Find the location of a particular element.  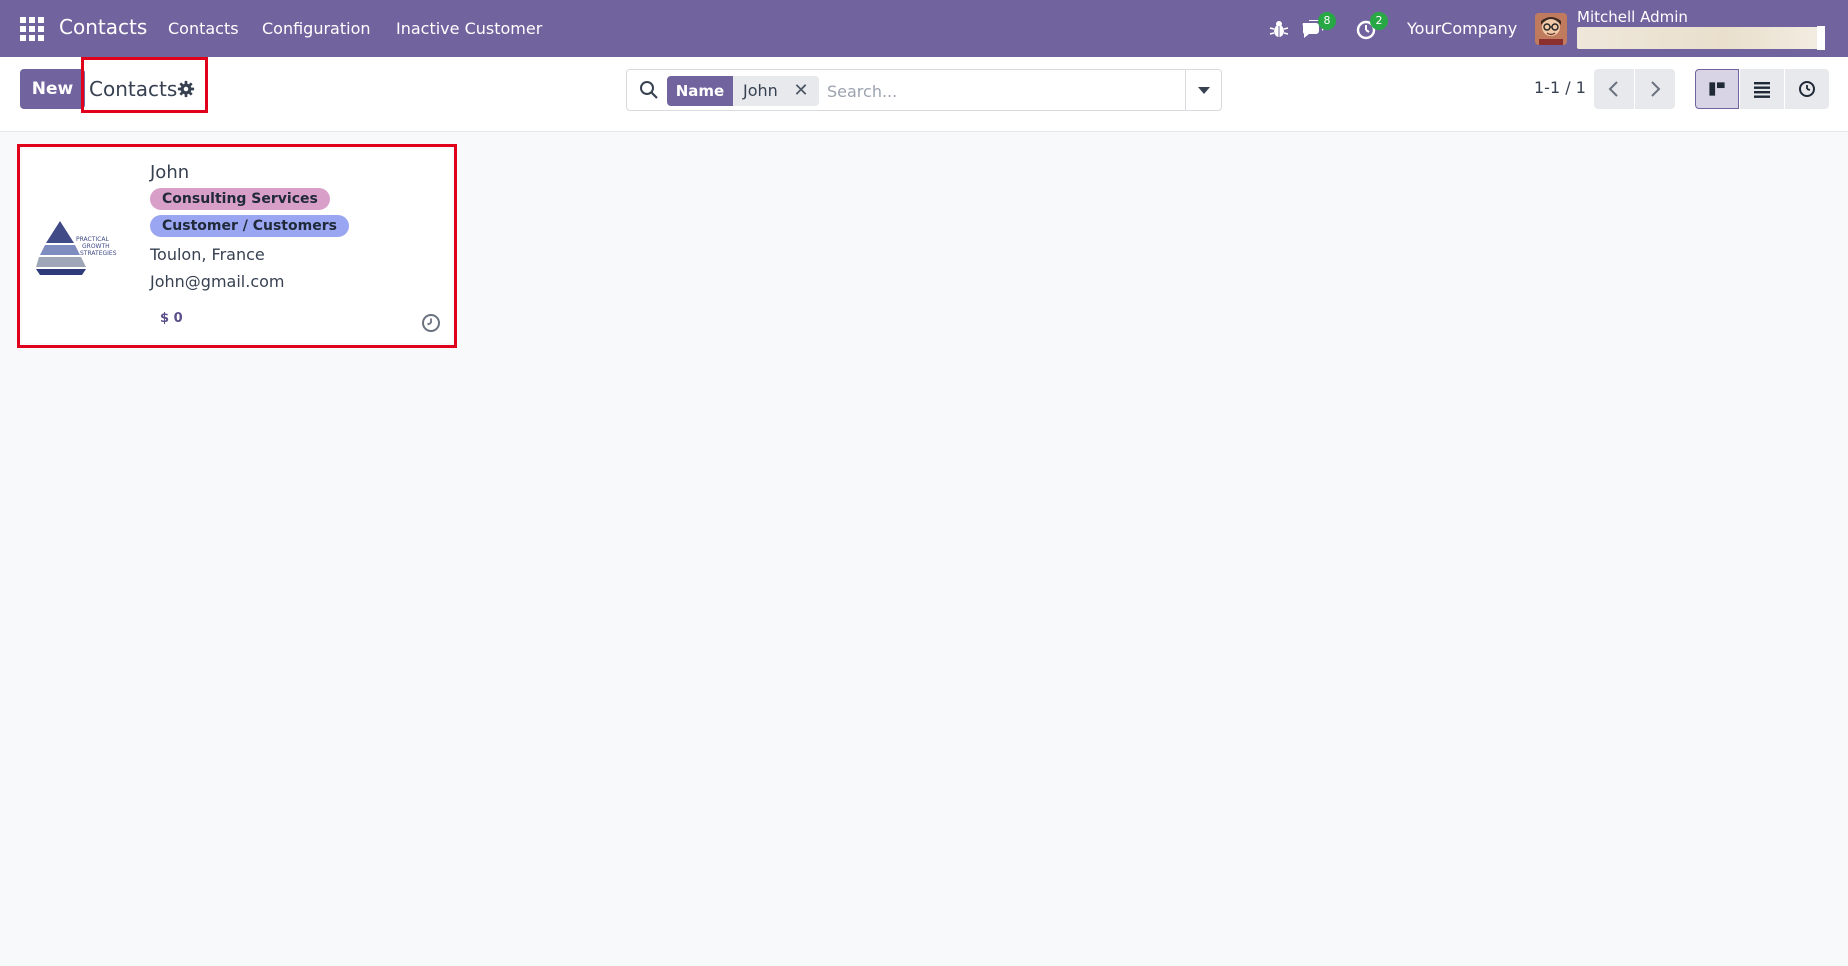

logo-text-growth: GROWTH is located at coordinates (96, 246).